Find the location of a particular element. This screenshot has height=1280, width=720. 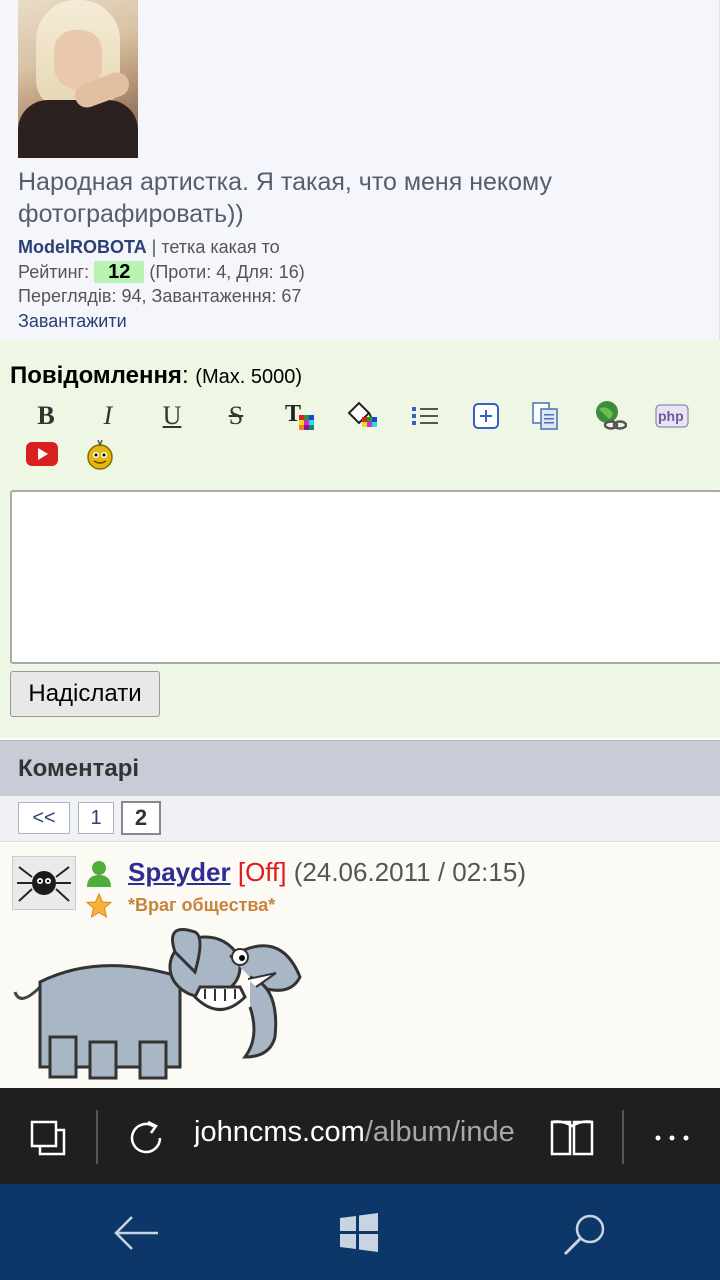

tabs-icon is located at coordinates (48, 1140).